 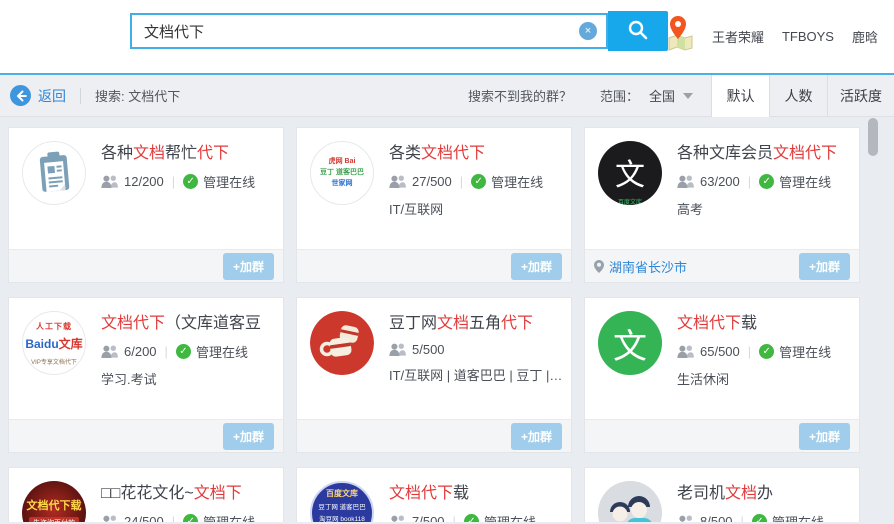 What do you see at coordinates (52, 95) in the screenshot?
I see `back-label: 返回` at bounding box center [52, 95].